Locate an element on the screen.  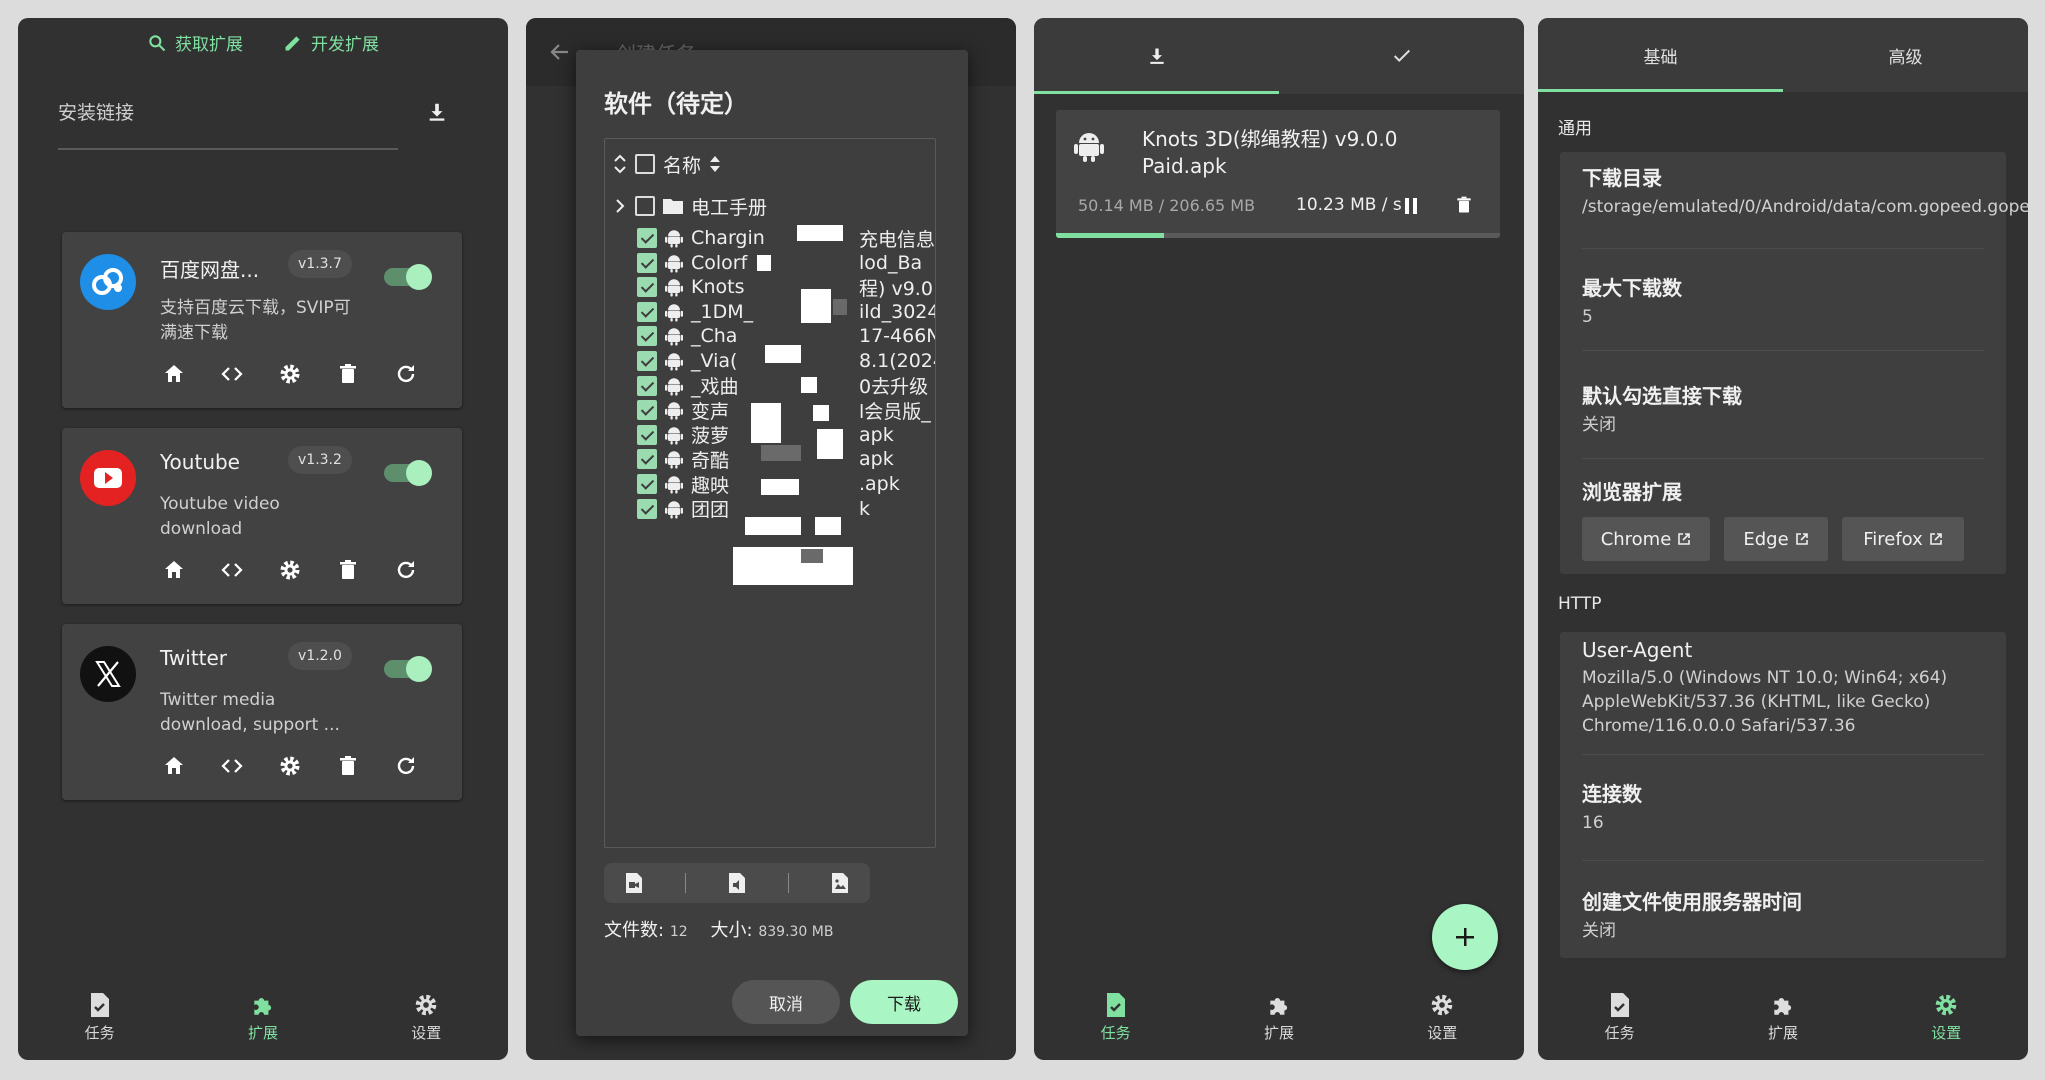
server-time-setting: 创建文件使用服务器时间 关闭 is located at coordinates (1783, 914).